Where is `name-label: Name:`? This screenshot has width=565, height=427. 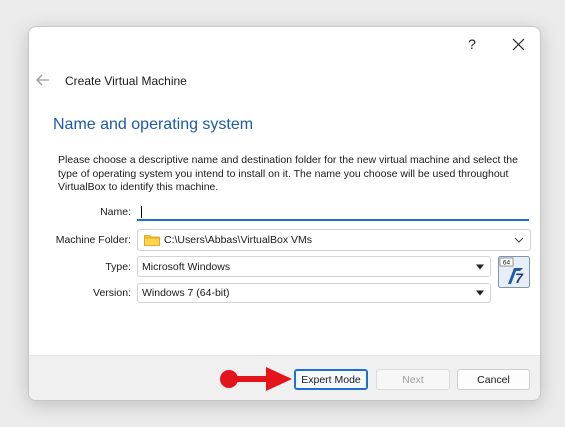 name-label: Name: is located at coordinates (115, 212).